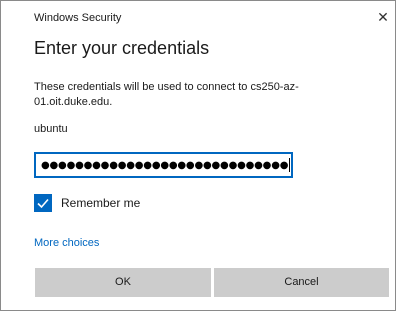 The width and height of the screenshot is (398, 313). Describe the element at coordinates (78, 18) in the screenshot. I see `window-title: Windows Security` at that location.